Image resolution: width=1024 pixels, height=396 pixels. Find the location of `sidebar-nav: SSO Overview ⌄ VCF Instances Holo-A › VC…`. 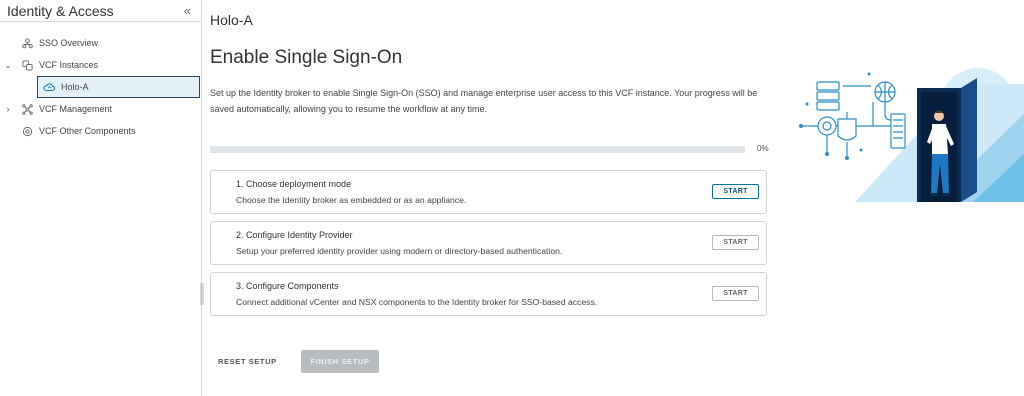

sidebar-nav: SSO Overview ⌄ VCF Instances Holo-A › VC… is located at coordinates (100, 82).